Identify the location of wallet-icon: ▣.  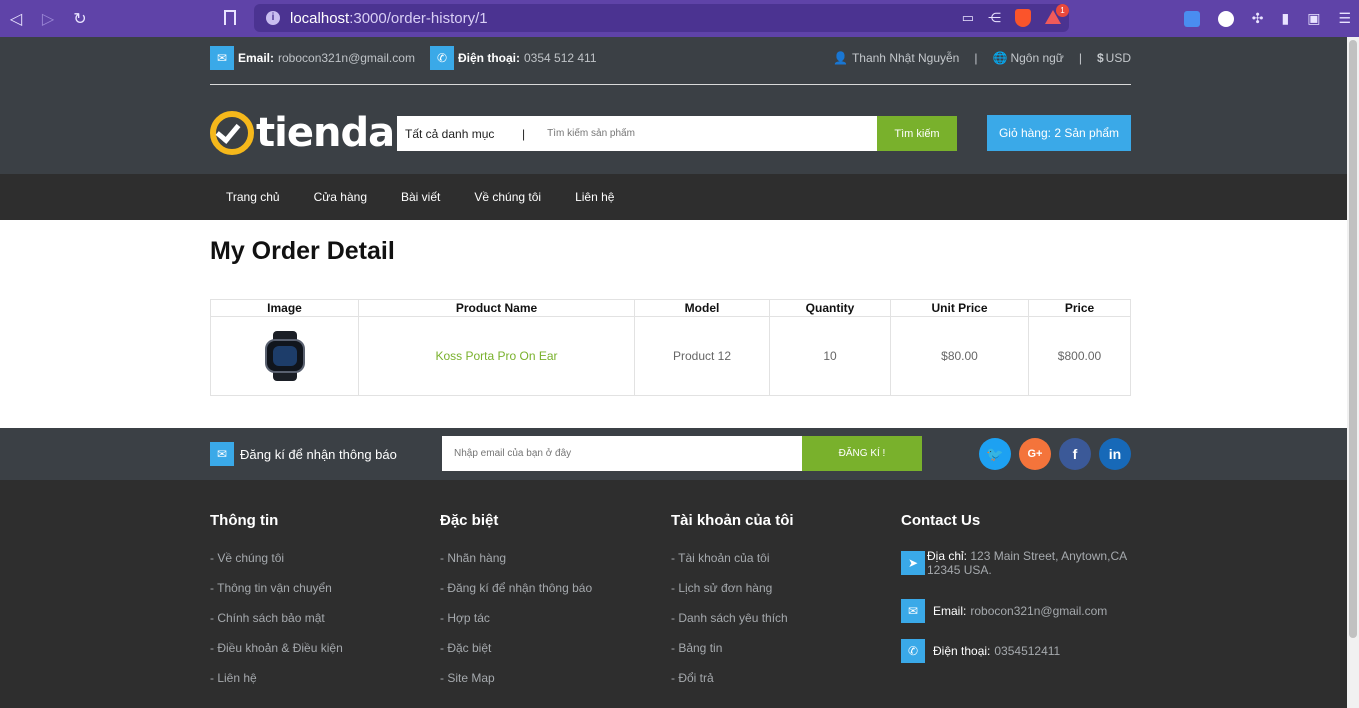
(1313, 18).